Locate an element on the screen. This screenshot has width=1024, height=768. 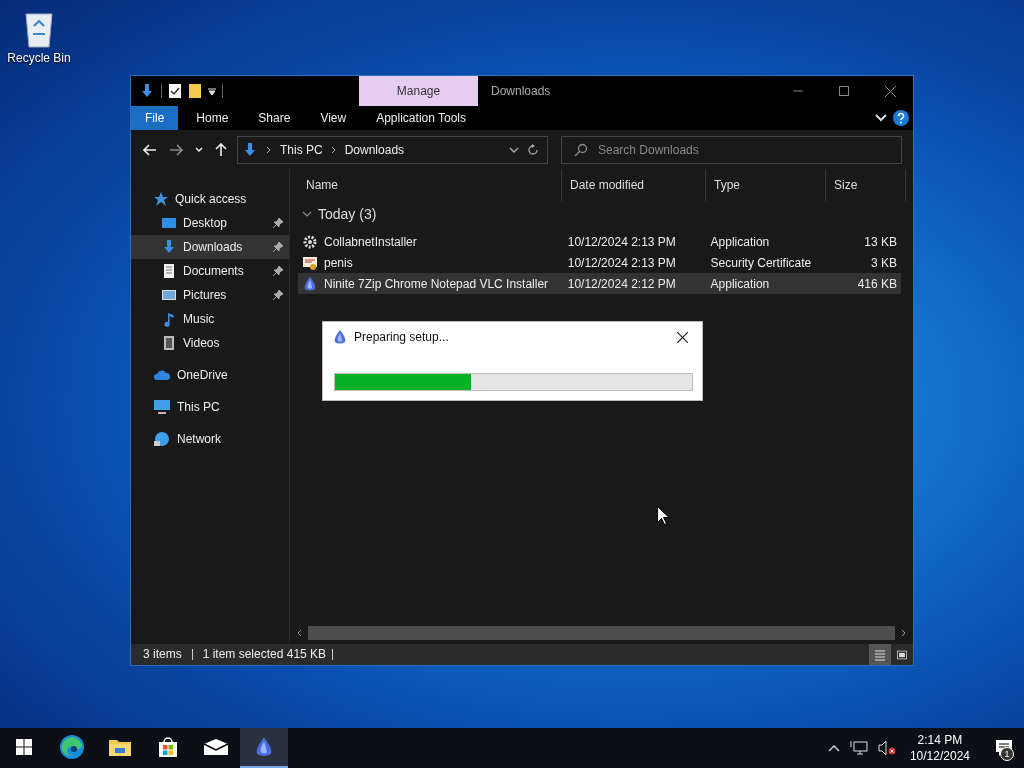
column-header: Type is located at coordinates (766, 185).